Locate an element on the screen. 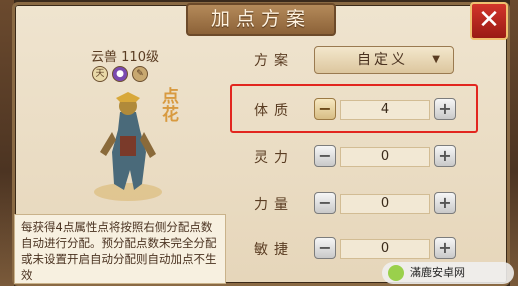  pet-traits: 天 ● ✎ is located at coordinates (120, 74).